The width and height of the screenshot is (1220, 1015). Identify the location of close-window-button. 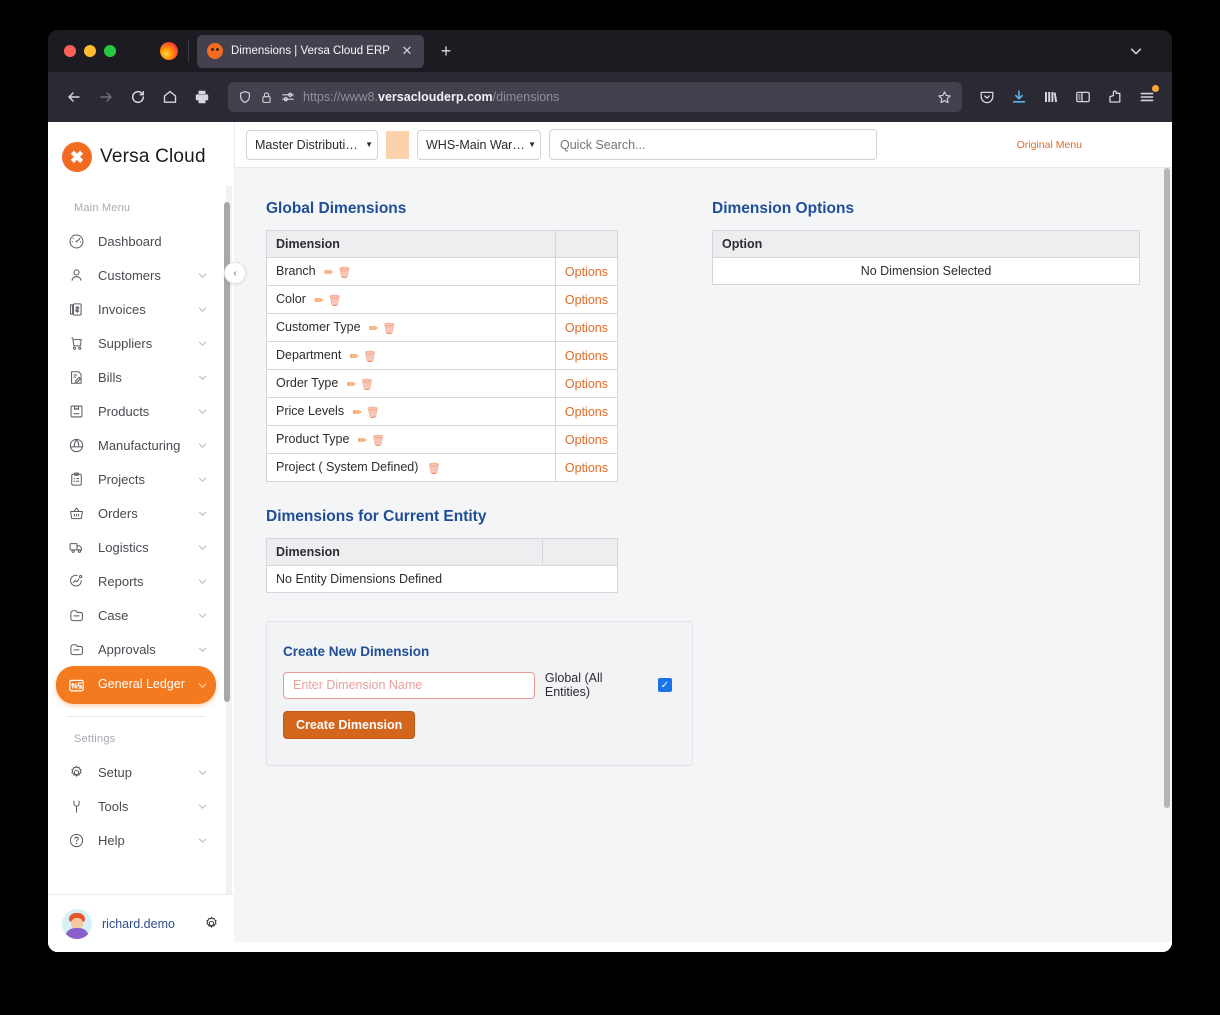
(70, 51).